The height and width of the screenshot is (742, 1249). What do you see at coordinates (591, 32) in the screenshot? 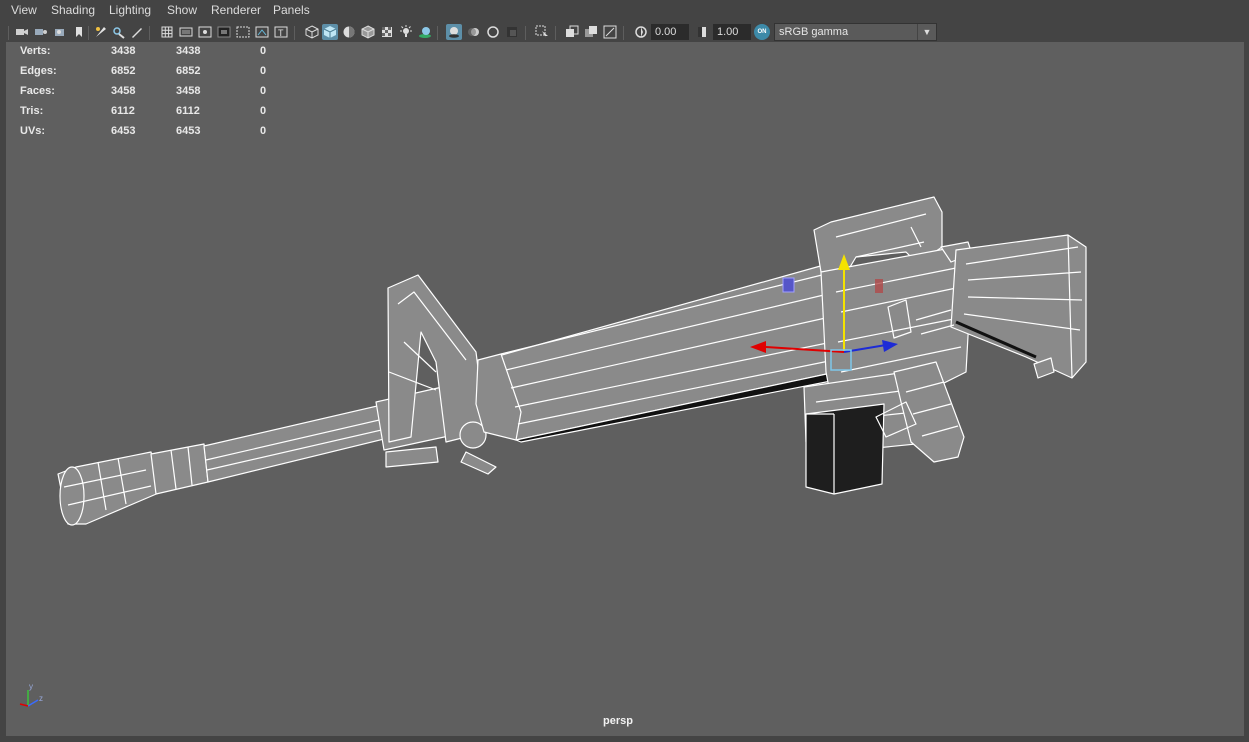
I see `xray-active-components-icon` at bounding box center [591, 32].